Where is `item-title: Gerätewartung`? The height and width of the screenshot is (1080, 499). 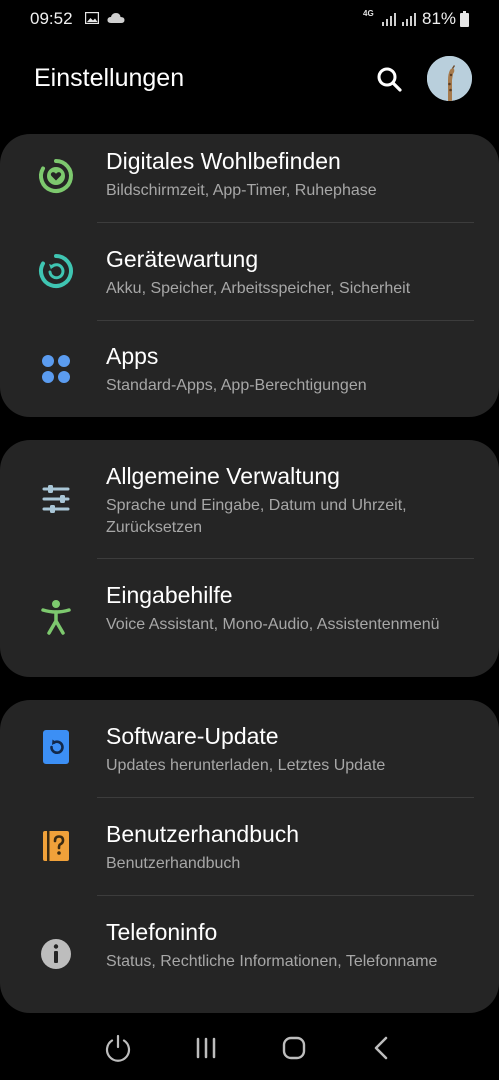 item-title: Gerätewartung is located at coordinates (182, 259).